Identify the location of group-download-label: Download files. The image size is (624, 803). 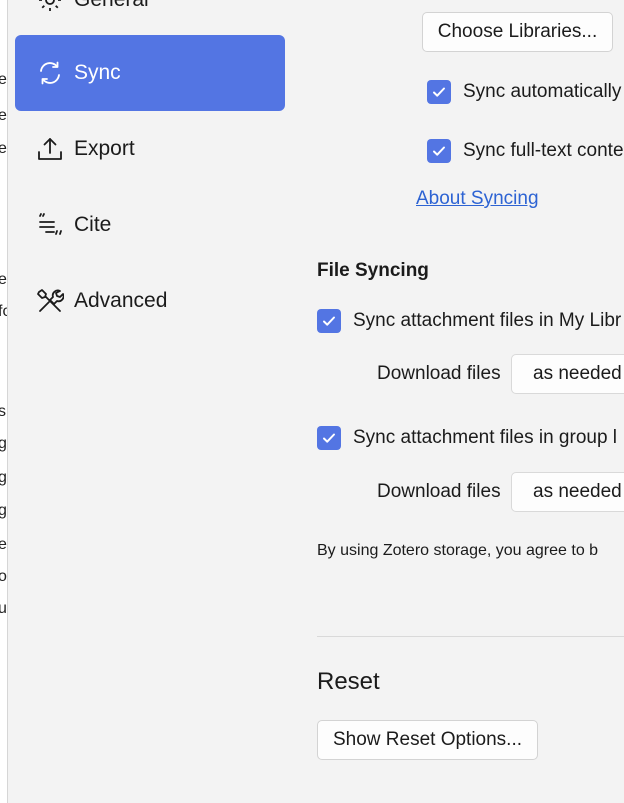
(439, 491).